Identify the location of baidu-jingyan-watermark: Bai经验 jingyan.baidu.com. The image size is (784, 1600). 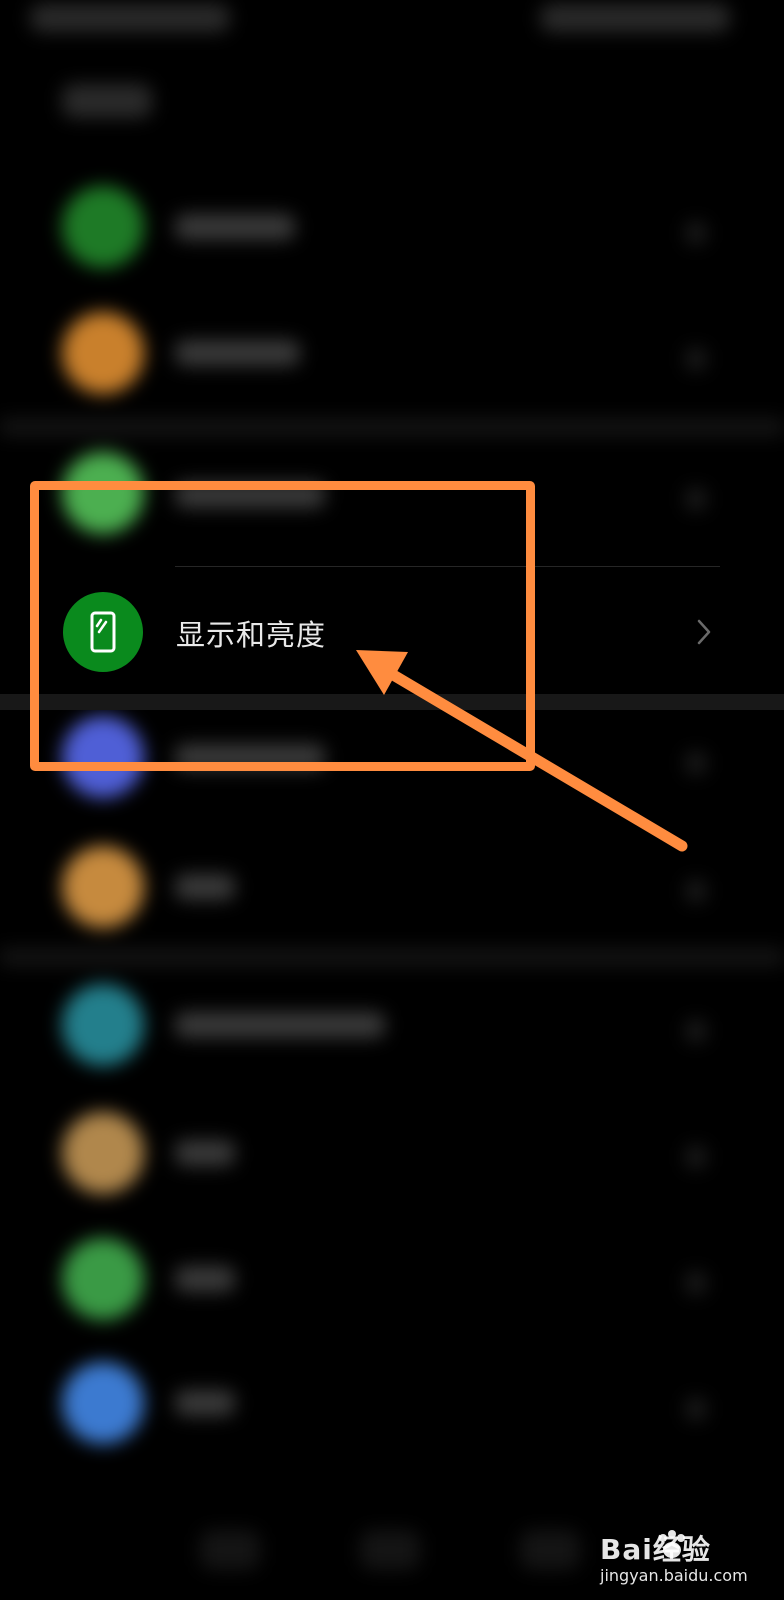
(685, 1560).